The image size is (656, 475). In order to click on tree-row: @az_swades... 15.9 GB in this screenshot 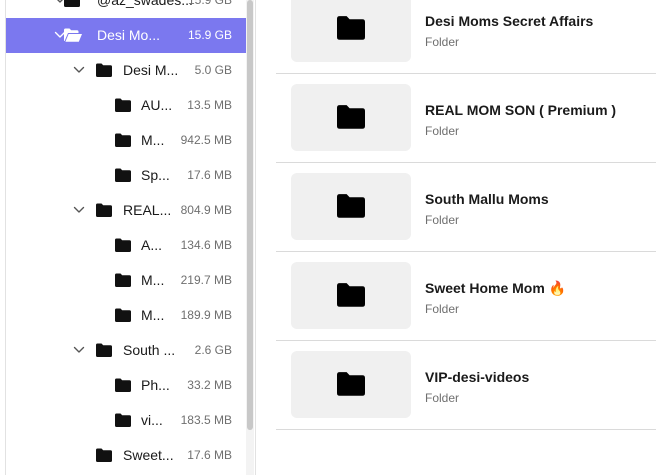, I will do `click(126, 9)`.